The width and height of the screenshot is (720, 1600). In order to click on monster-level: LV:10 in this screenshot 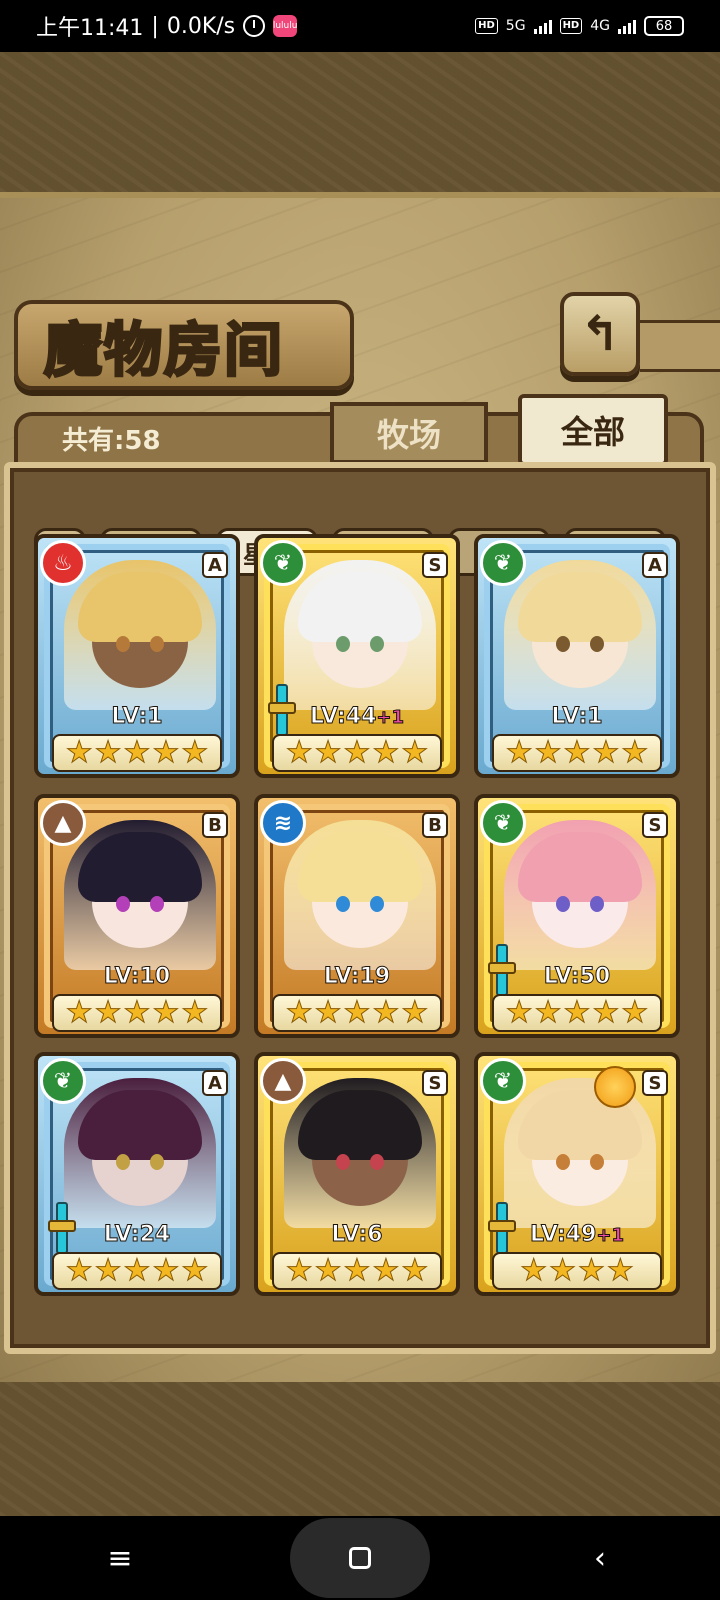, I will do `click(137, 977)`.